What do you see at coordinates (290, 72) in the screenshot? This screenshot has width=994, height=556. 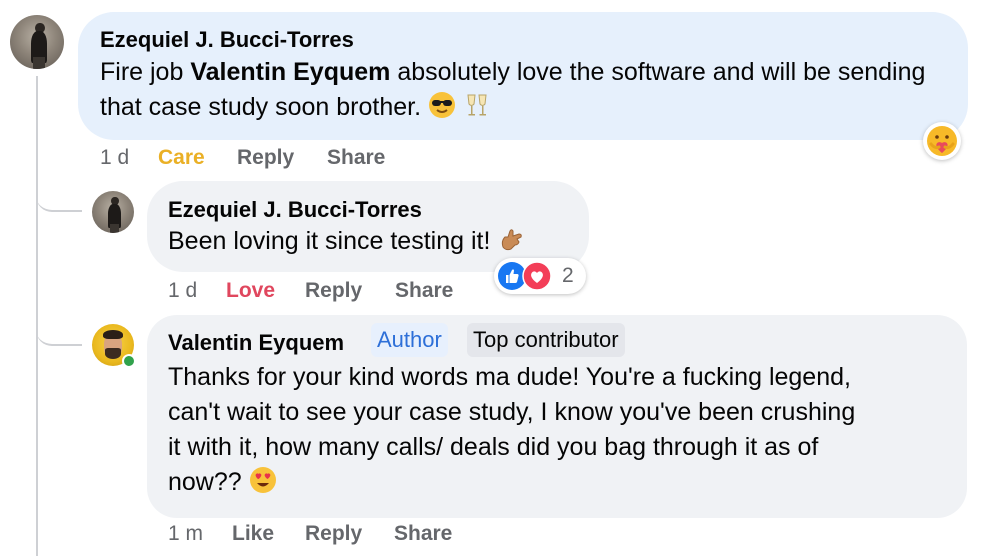 I see `mention-link: Valentin Eyquem` at bounding box center [290, 72].